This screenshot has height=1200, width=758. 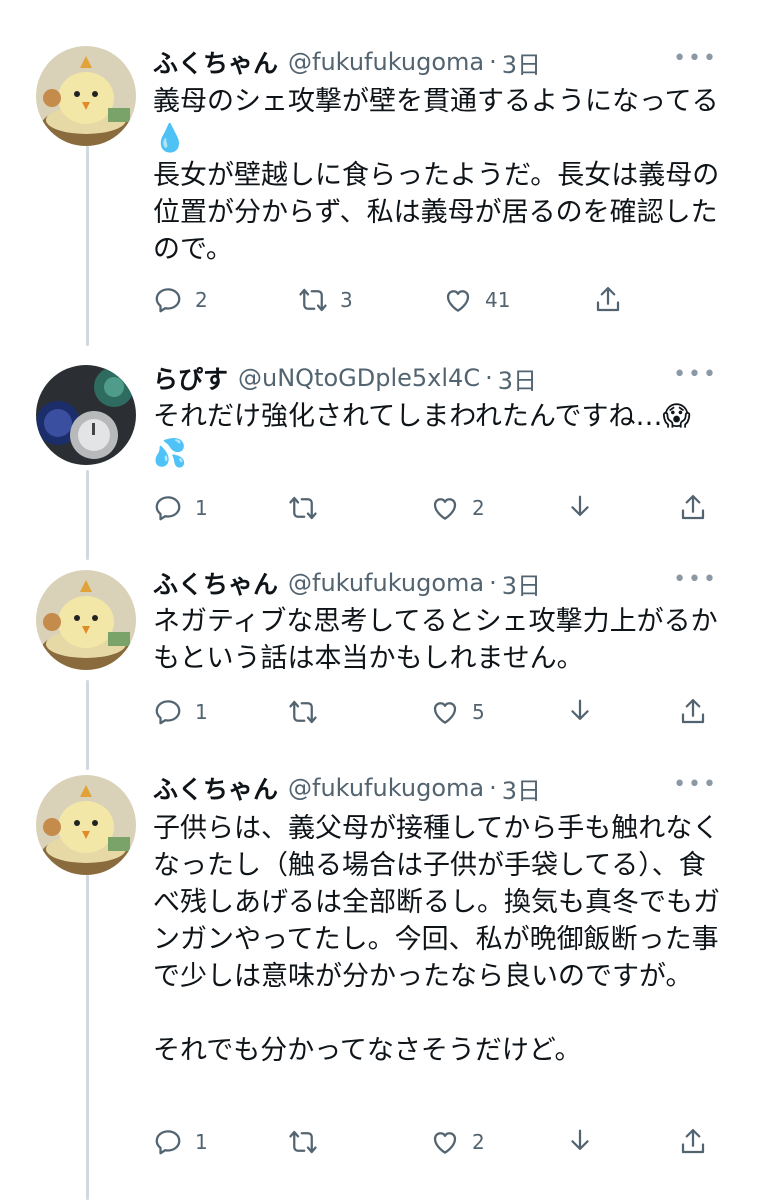 I want to click on like-count: 41, so click(x=498, y=300).